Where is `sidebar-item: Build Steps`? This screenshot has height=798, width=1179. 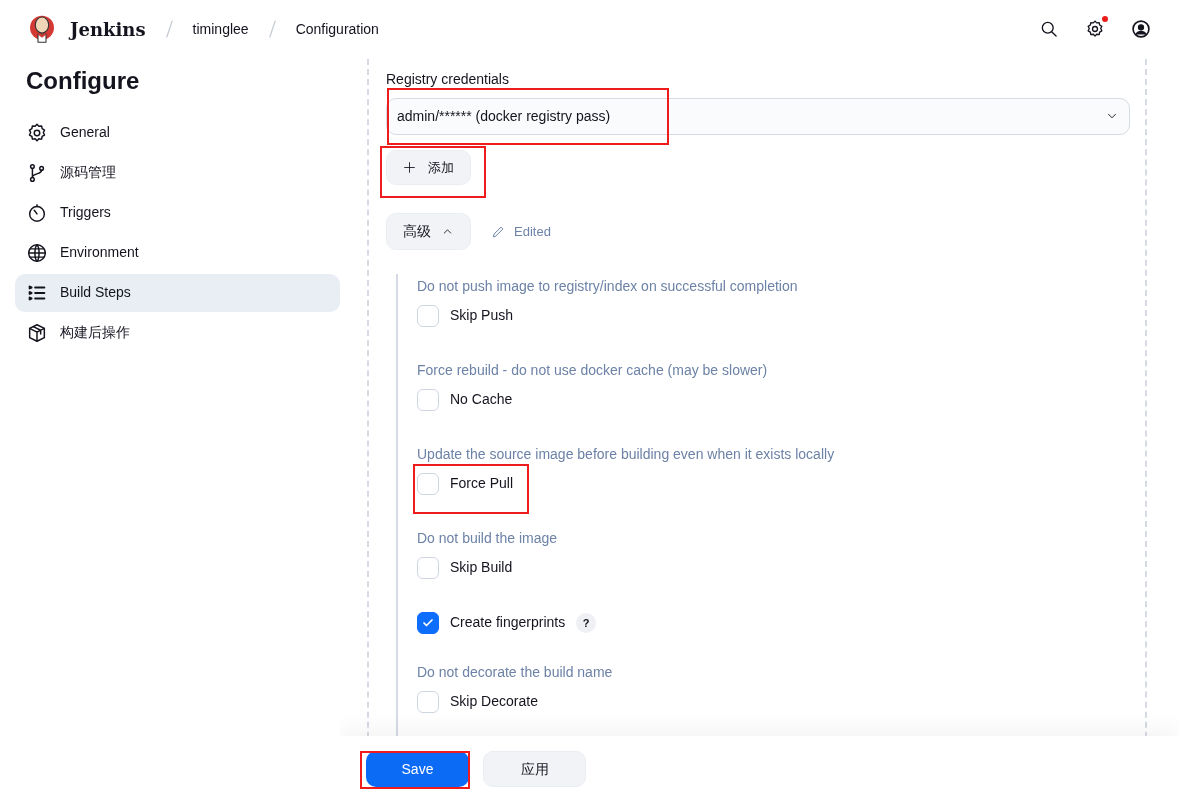
sidebar-item: Build Steps is located at coordinates (177, 292).